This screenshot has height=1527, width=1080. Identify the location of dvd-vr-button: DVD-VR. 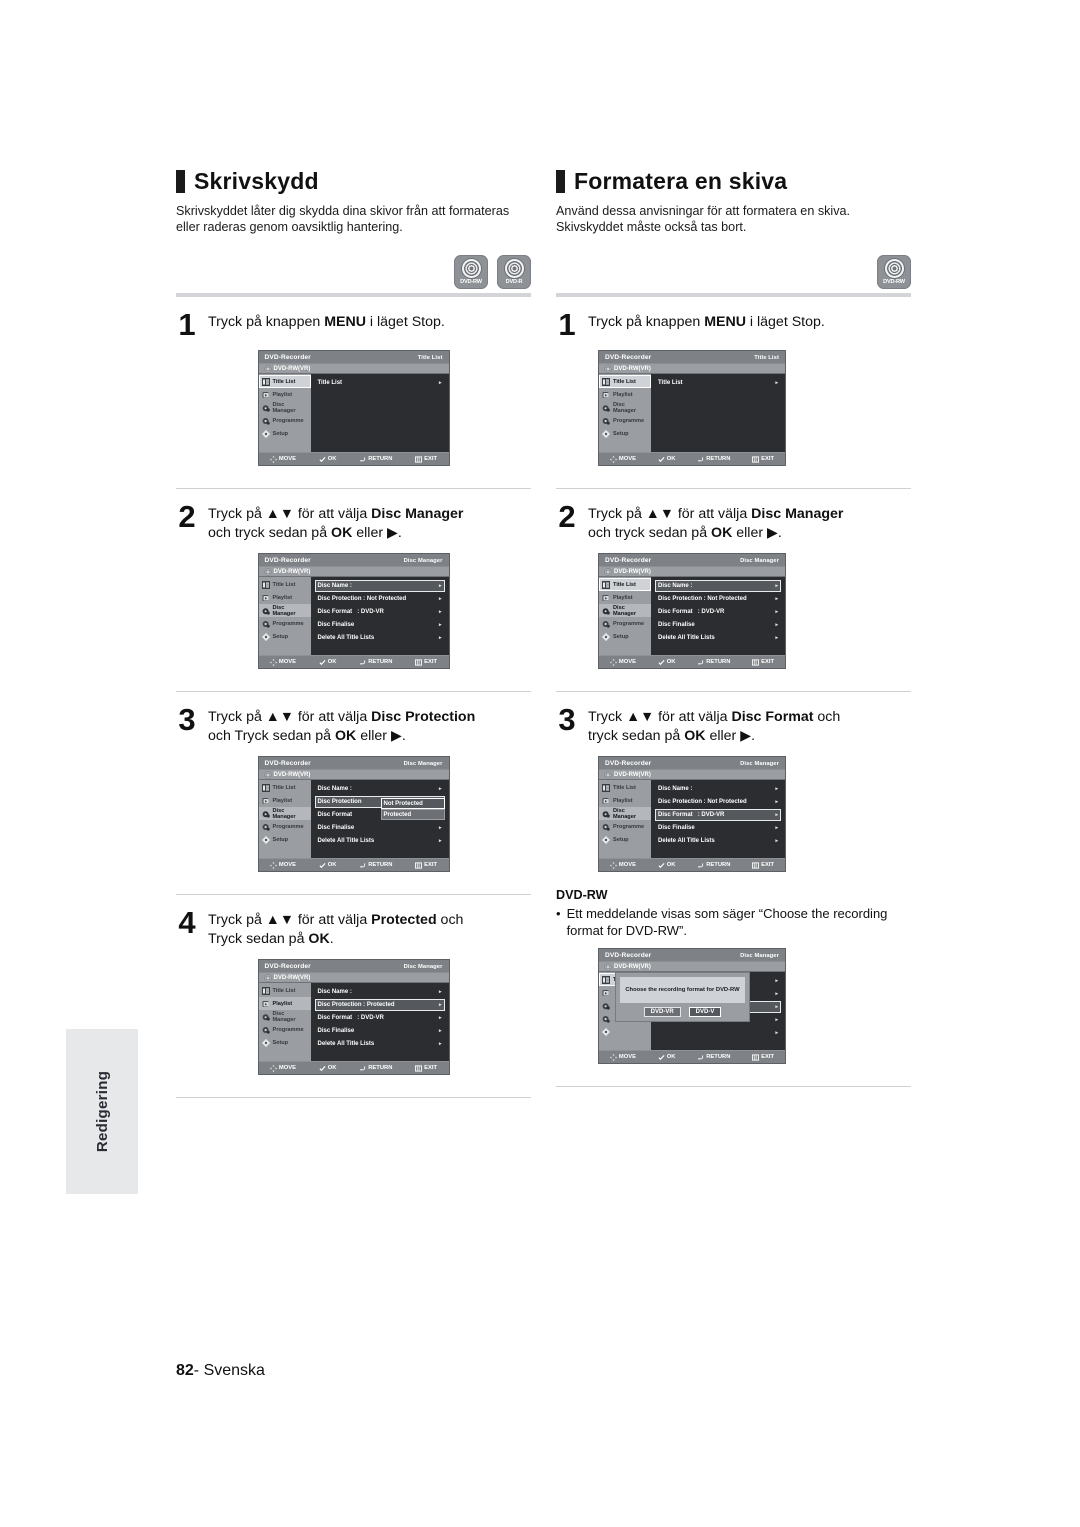
(662, 1012).